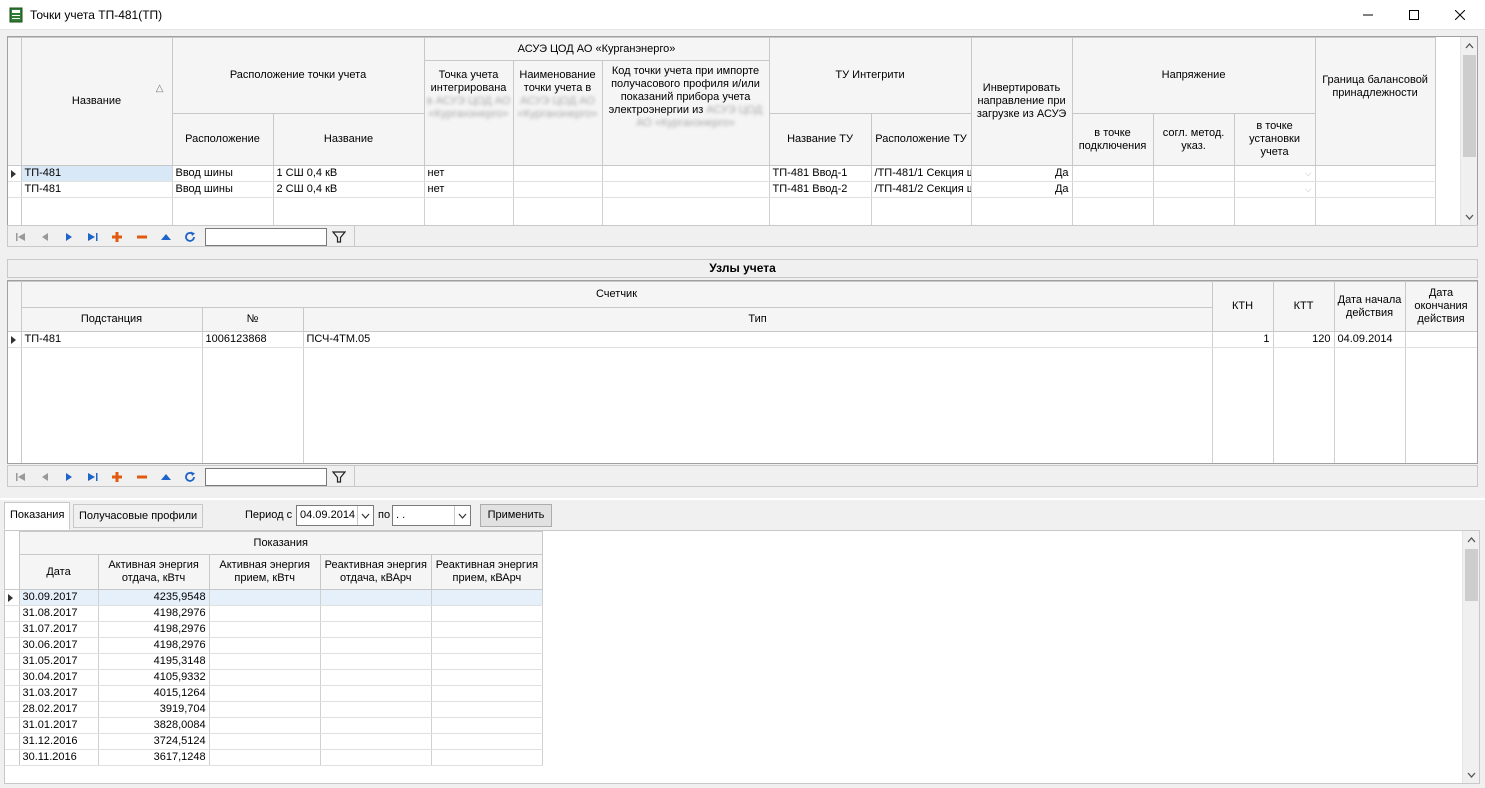 This screenshot has width=1485, height=788. I want to click on readings-vscroll, so click(1470, 657).